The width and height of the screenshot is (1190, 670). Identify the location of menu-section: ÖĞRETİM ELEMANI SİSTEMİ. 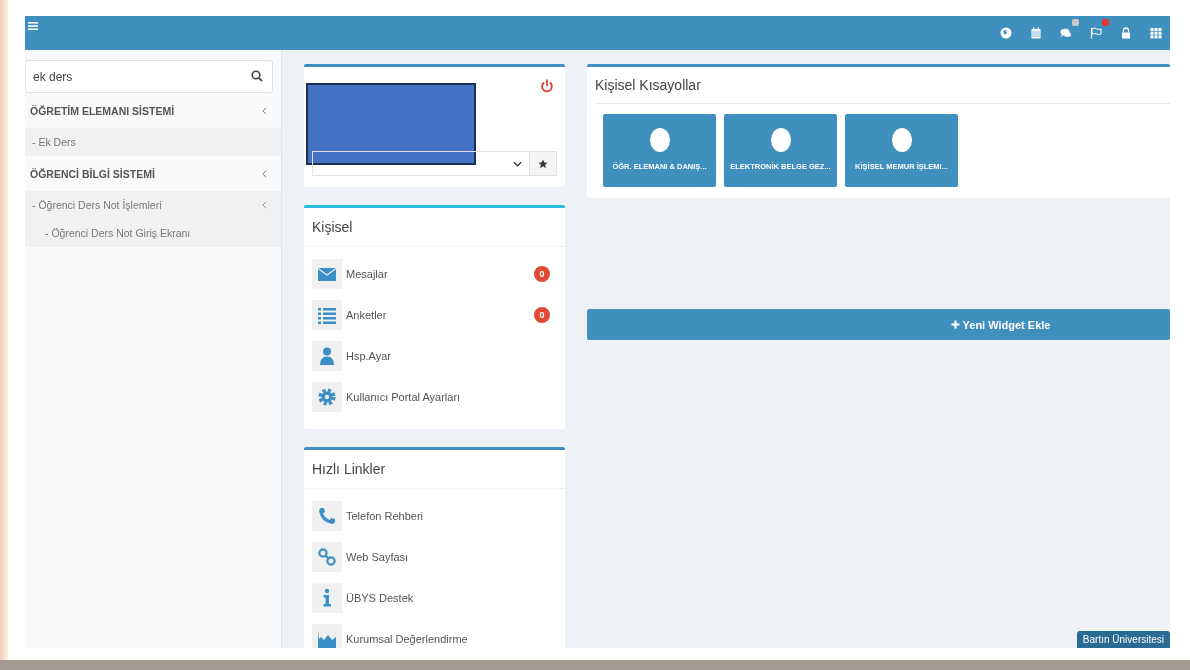
(153, 110).